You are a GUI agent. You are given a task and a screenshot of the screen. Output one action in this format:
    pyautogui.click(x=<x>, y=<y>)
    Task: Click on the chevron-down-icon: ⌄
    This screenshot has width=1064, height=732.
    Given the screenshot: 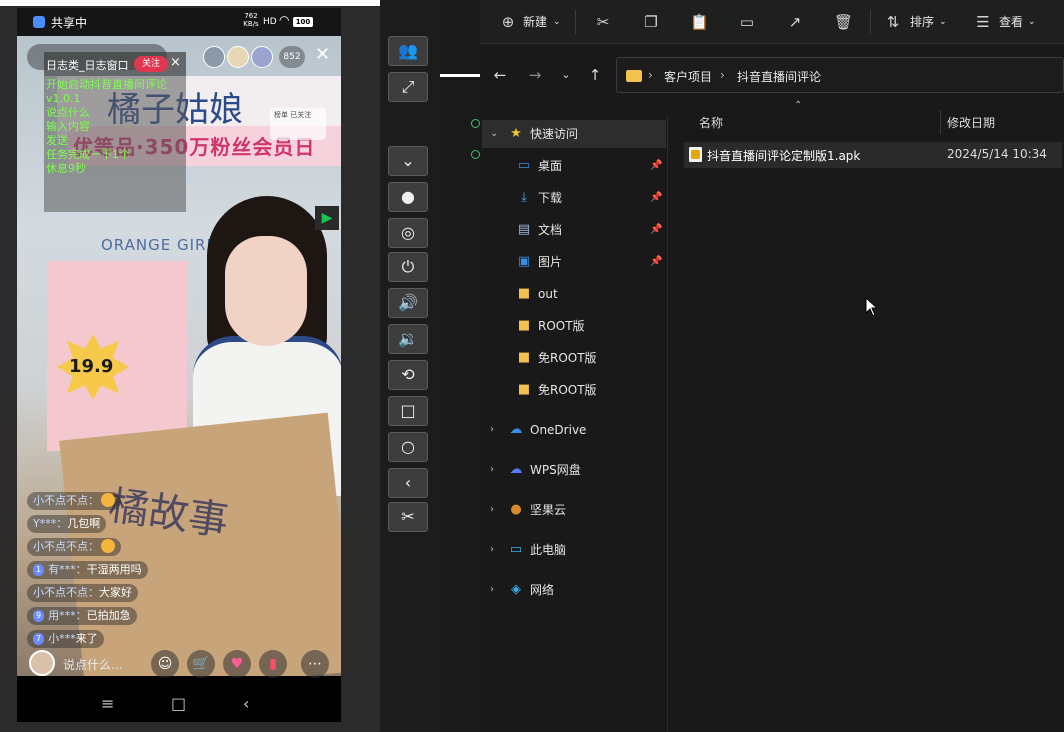 What is the action you would take?
    pyautogui.click(x=494, y=134)
    